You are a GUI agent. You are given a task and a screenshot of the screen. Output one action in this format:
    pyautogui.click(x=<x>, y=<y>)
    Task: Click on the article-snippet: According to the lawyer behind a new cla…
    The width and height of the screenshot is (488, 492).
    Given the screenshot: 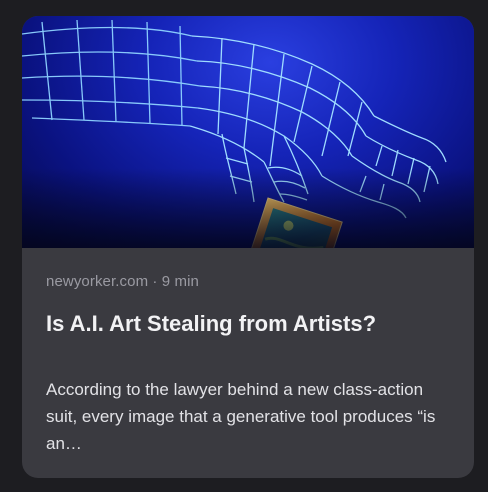 What is the action you would take?
    pyautogui.click(x=241, y=416)
    